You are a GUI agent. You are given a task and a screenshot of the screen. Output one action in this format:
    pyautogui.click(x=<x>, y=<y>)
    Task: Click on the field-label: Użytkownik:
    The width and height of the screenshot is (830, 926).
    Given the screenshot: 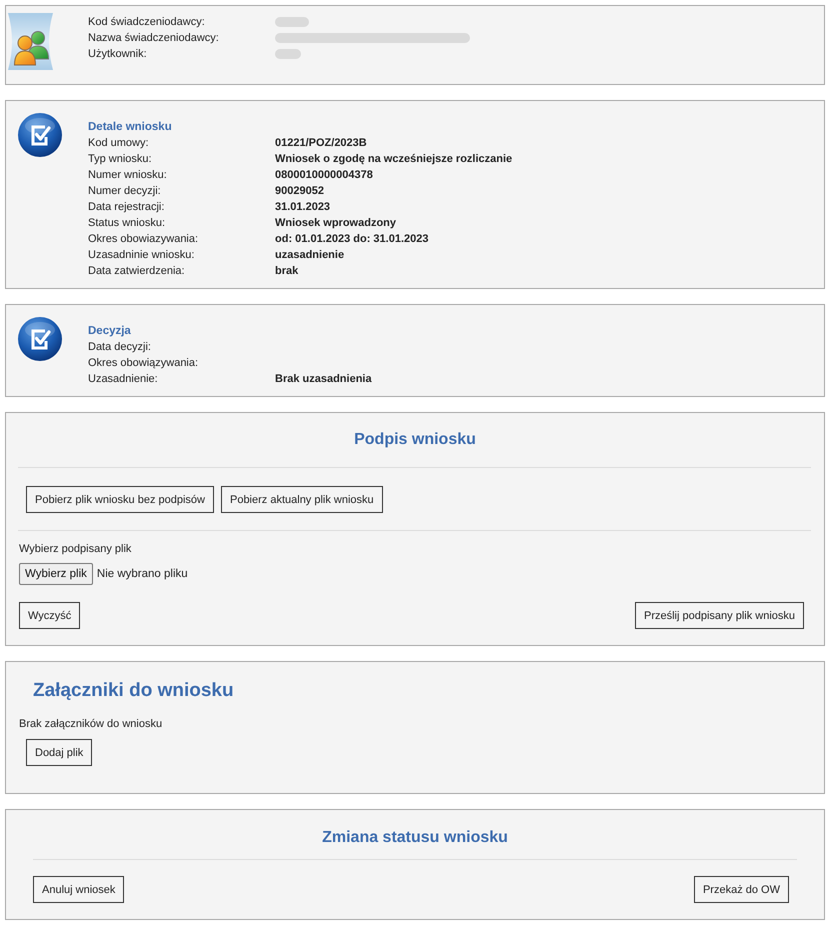 What is the action you would take?
    pyautogui.click(x=117, y=54)
    